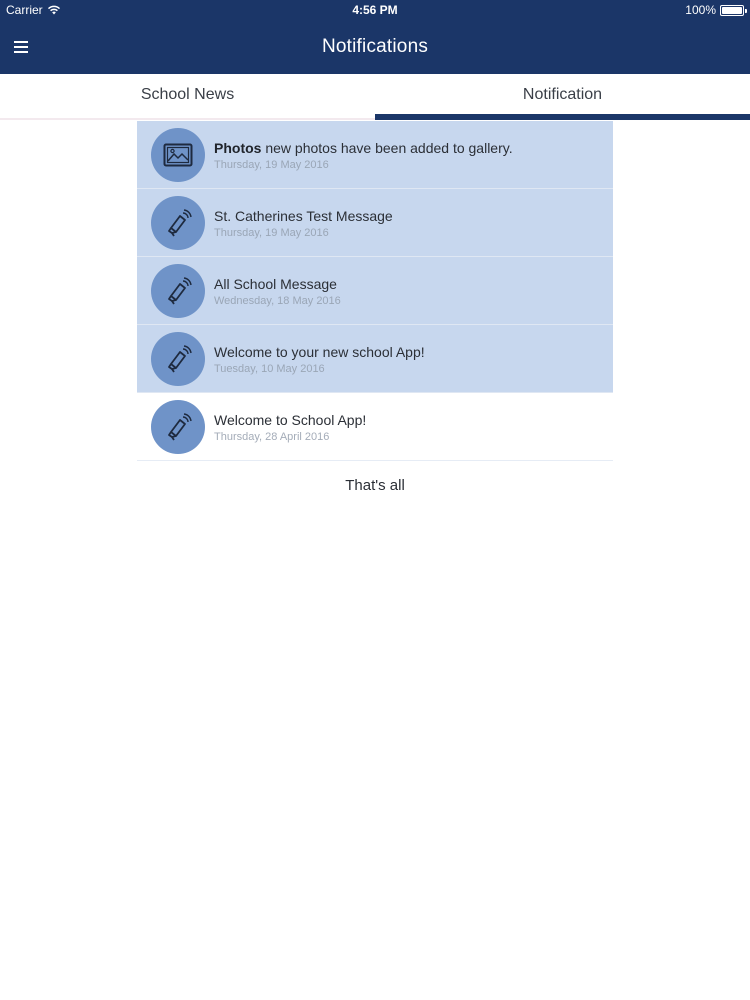 This screenshot has width=750, height=1000. I want to click on notification-title: Welcome to your new school App!, so click(319, 351).